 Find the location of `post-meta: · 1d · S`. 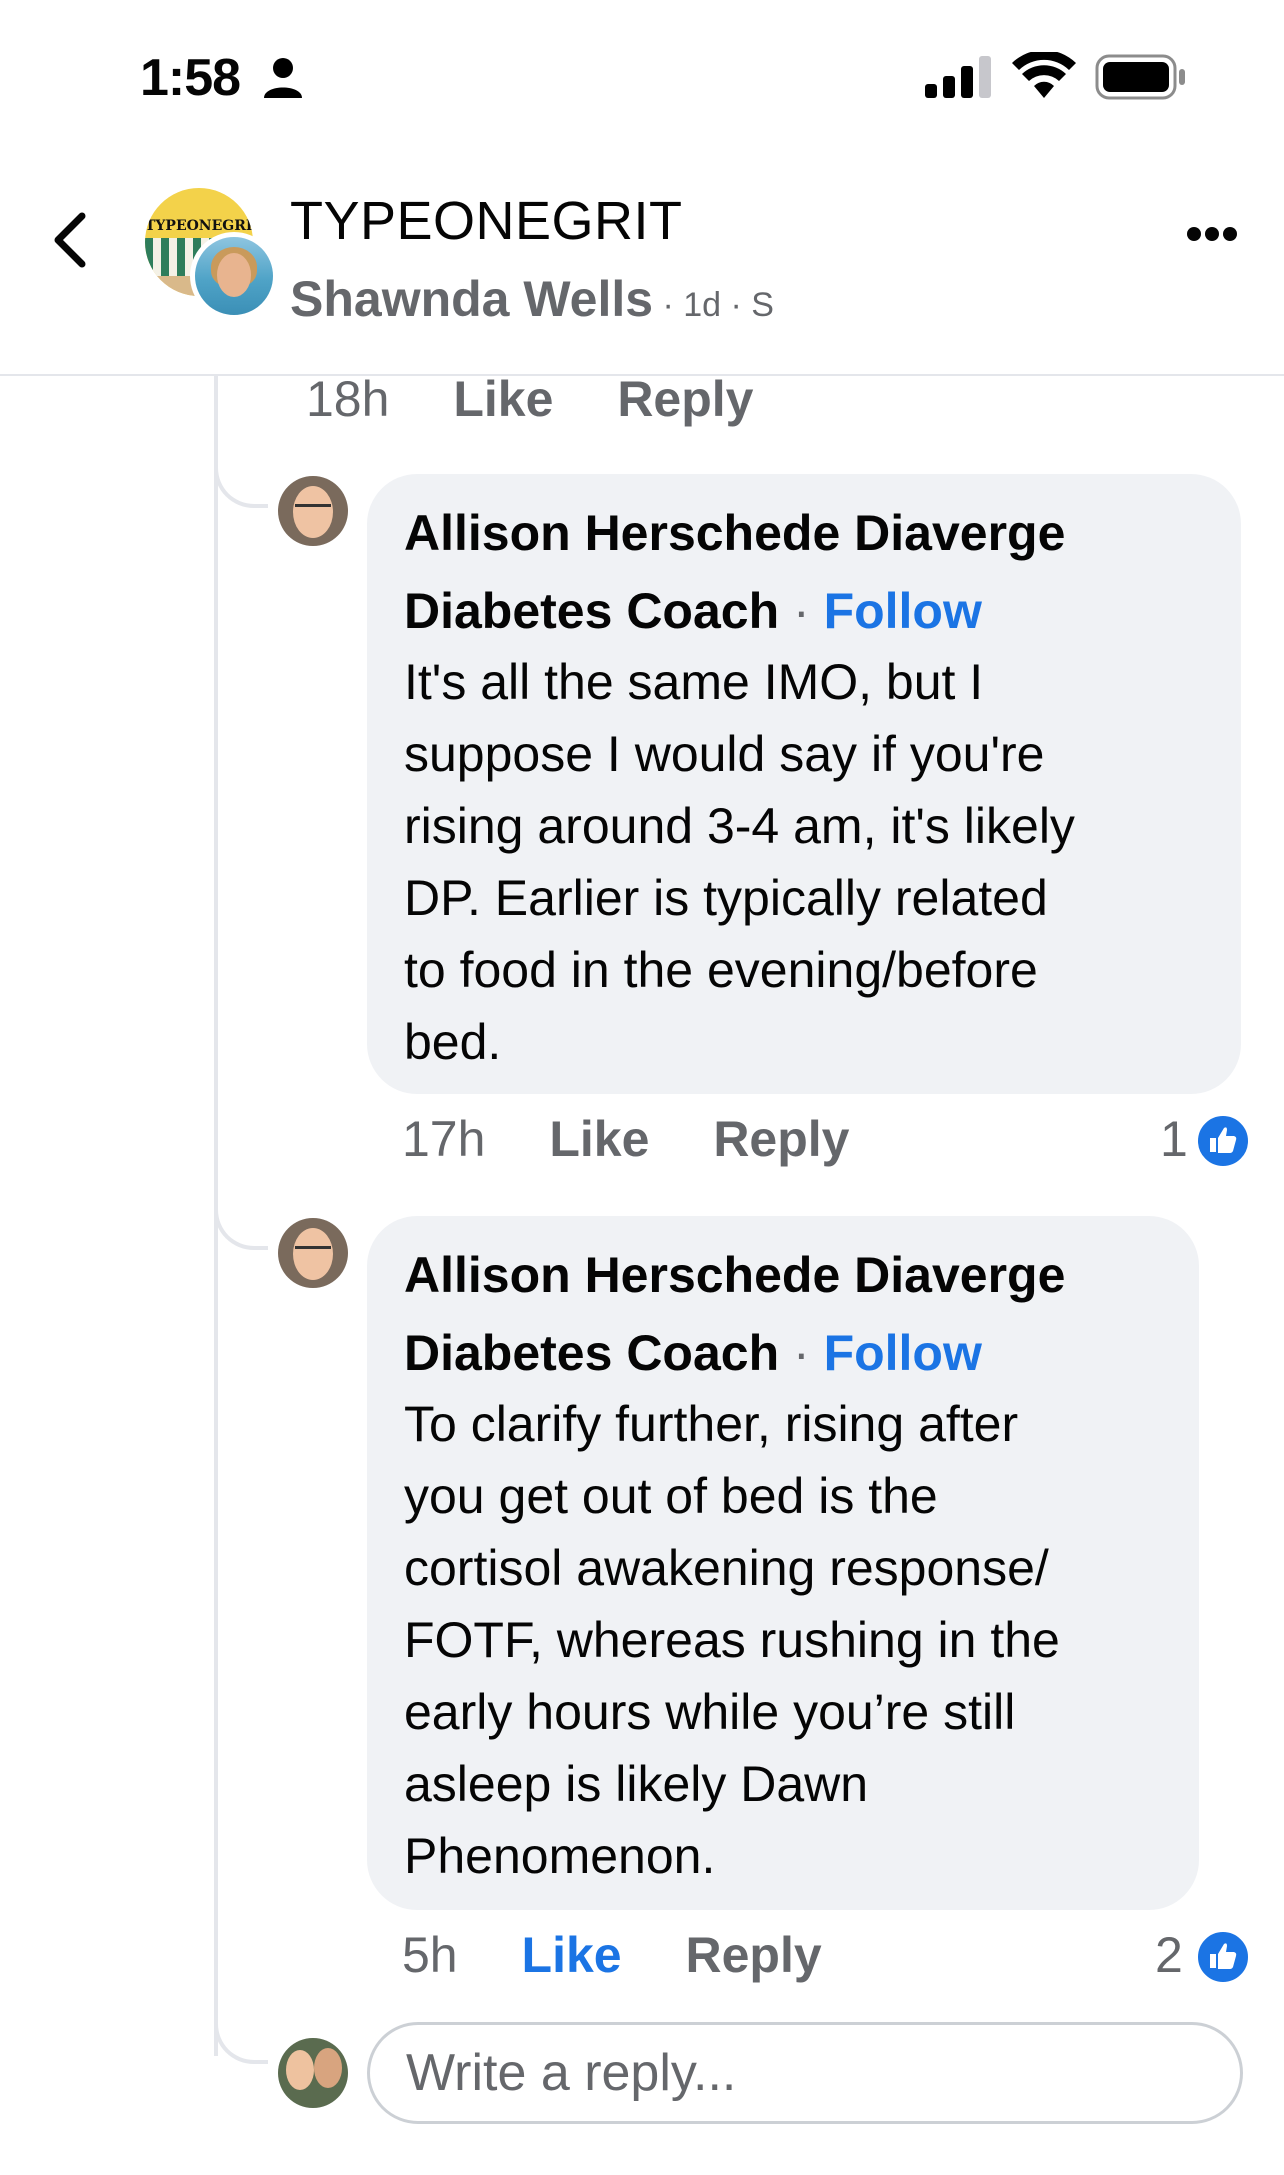

post-meta: · 1d · S is located at coordinates (714, 305).